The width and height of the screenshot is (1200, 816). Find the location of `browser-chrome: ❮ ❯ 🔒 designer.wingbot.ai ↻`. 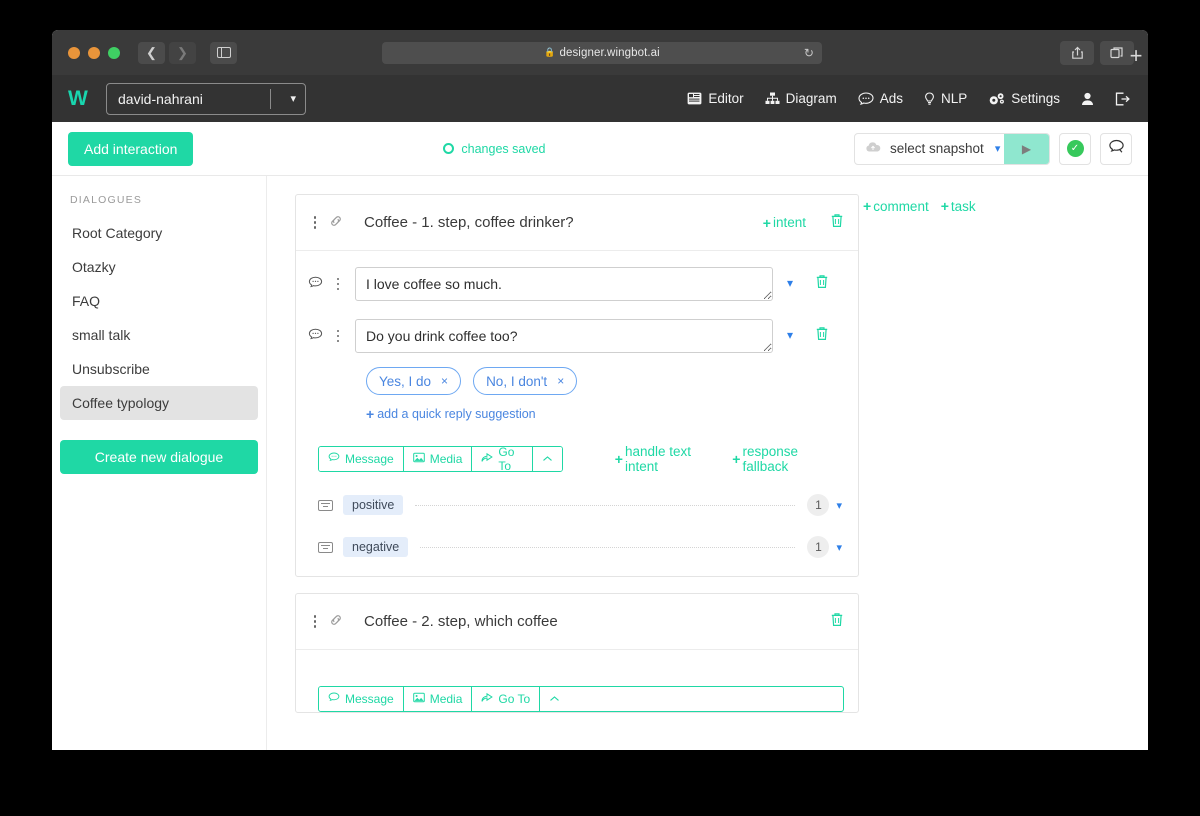

browser-chrome: ❮ ❯ 🔒 designer.wingbot.ai ↻ is located at coordinates (600, 52).